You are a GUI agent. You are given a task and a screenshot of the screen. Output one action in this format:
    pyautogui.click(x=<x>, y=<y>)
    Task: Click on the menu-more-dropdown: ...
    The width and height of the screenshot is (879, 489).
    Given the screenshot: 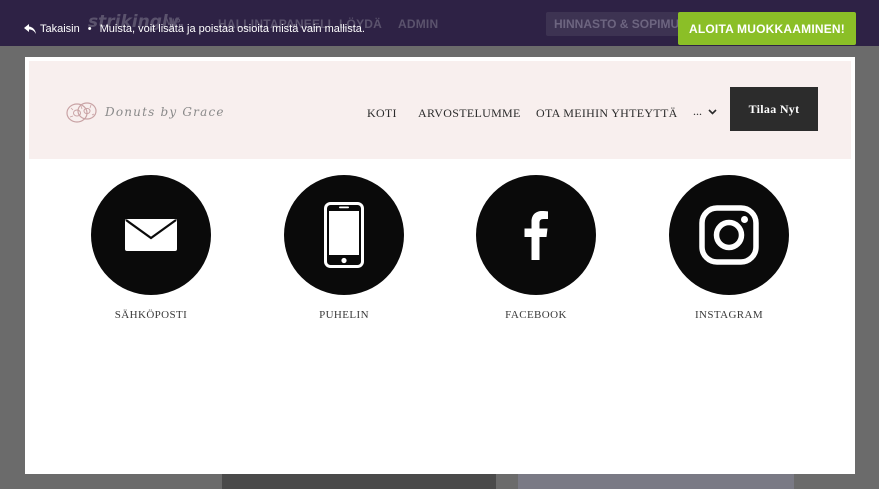 What is the action you would take?
    pyautogui.click(x=705, y=111)
    